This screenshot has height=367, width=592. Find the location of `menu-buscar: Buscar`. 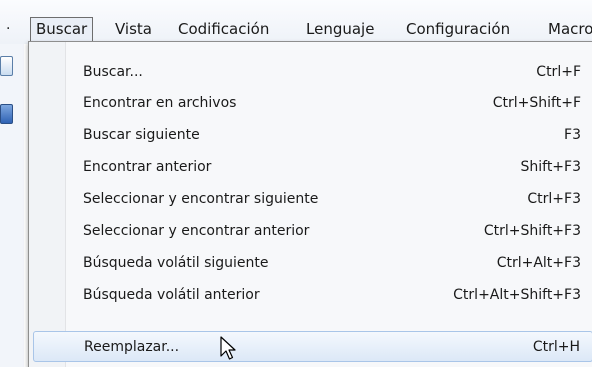

menu-buscar: Buscar is located at coordinates (62, 29).